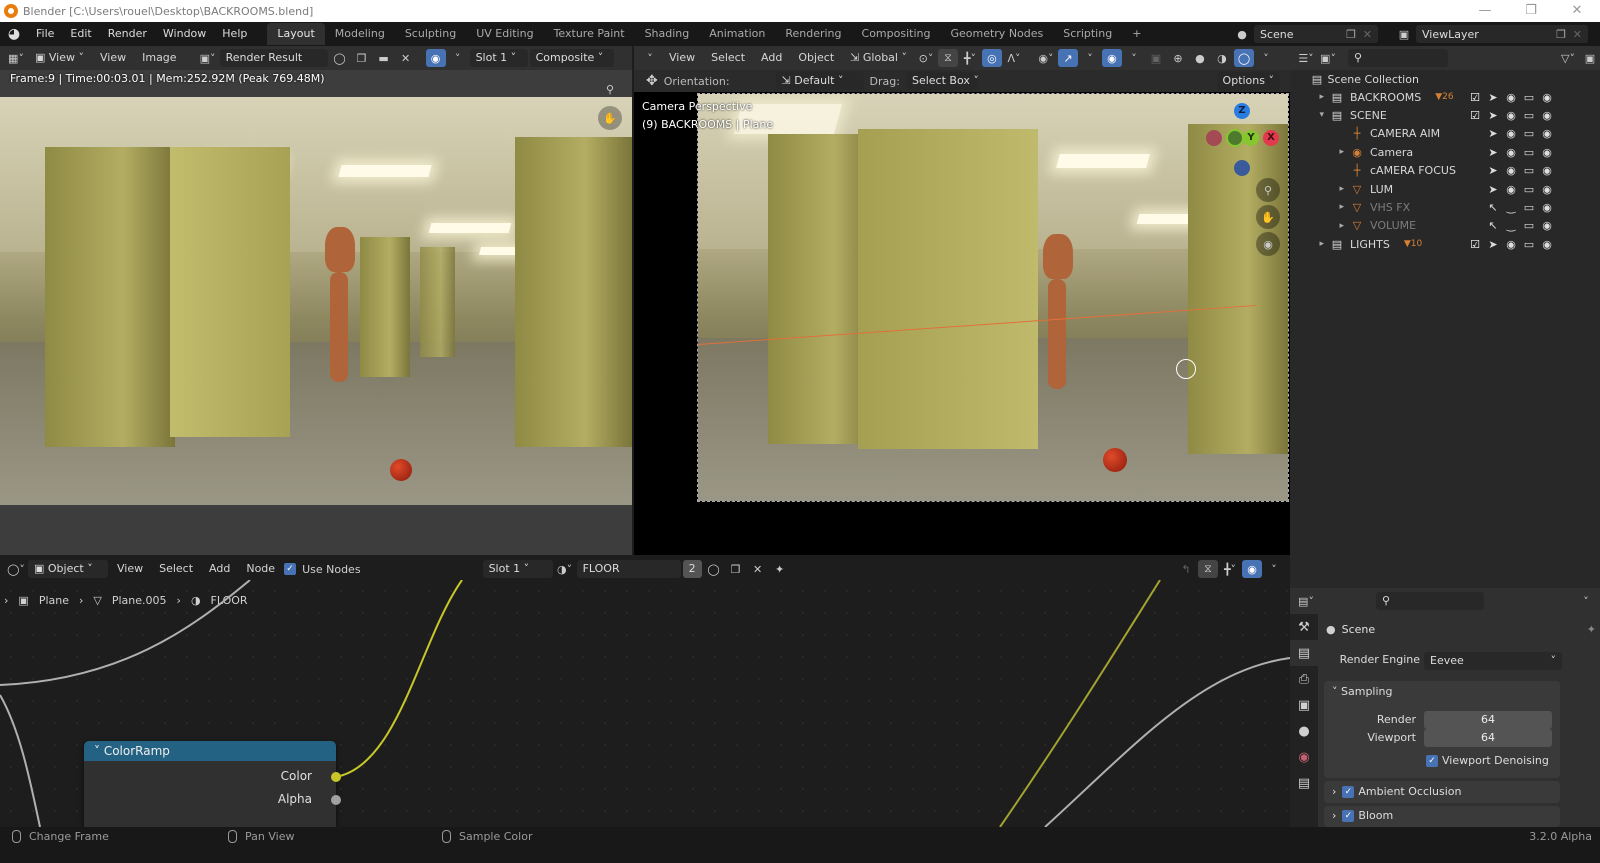 This screenshot has width=1600, height=863. I want to click on copy-scene-icon: ❐, so click(1351, 34).